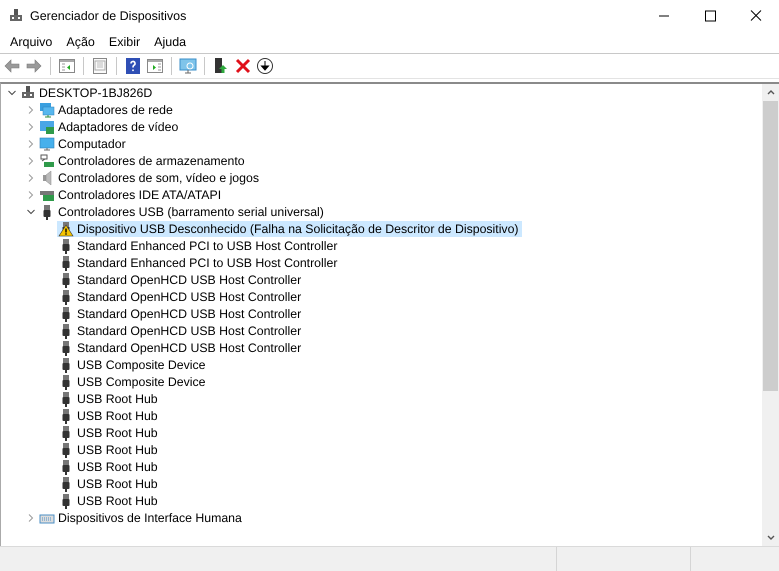 Image resolution: width=779 pixels, height=571 pixels. What do you see at coordinates (31, 42) in the screenshot?
I see `menu-item: Arquivo` at bounding box center [31, 42].